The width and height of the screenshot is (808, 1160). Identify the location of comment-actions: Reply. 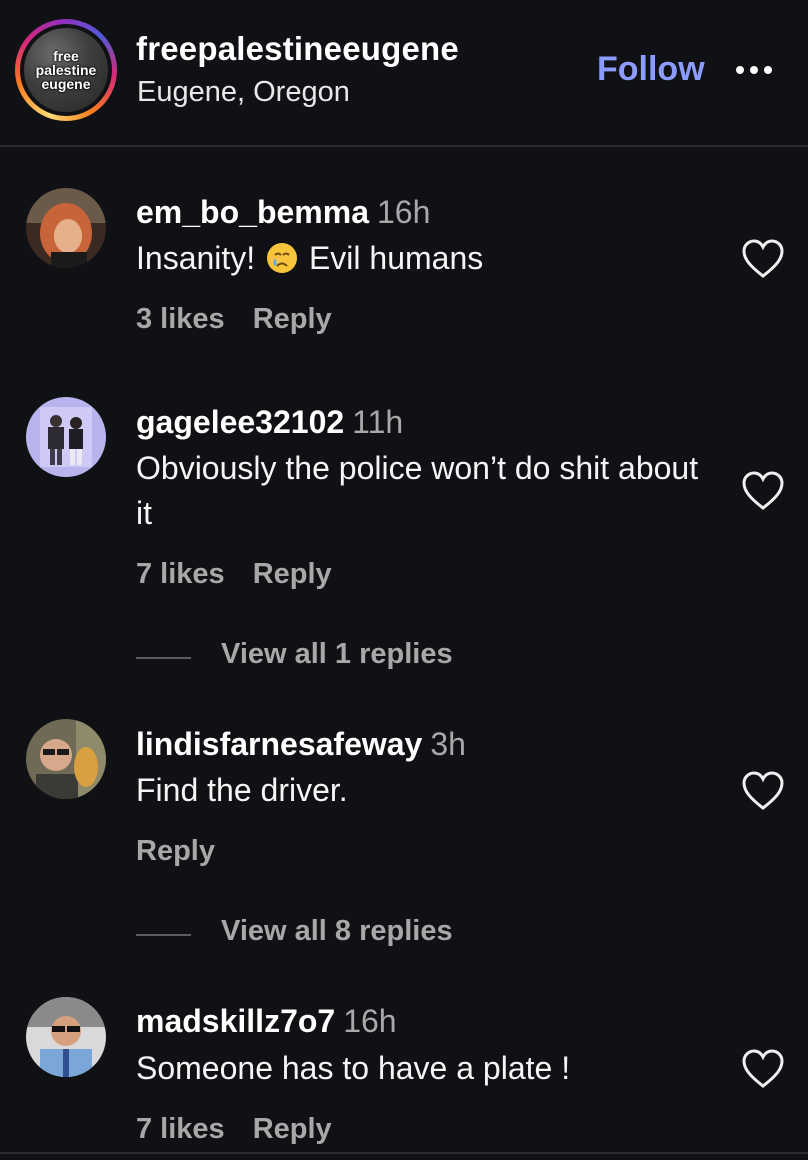
(175, 851).